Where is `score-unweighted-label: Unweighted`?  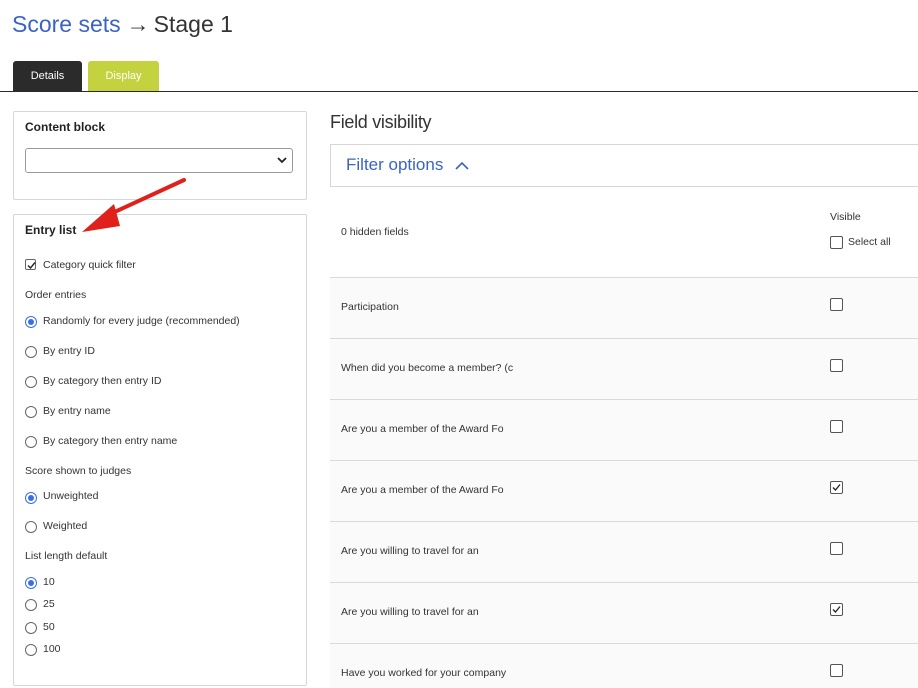
score-unweighted-label: Unweighted is located at coordinates (71, 496).